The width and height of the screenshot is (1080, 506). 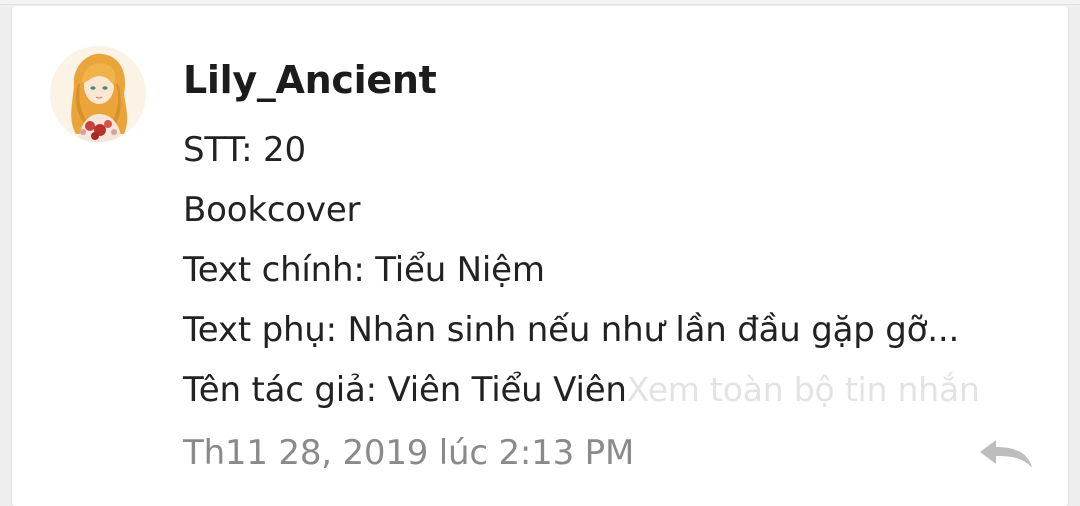 I want to click on message-line-type: Bookcover, so click(x=272, y=210).